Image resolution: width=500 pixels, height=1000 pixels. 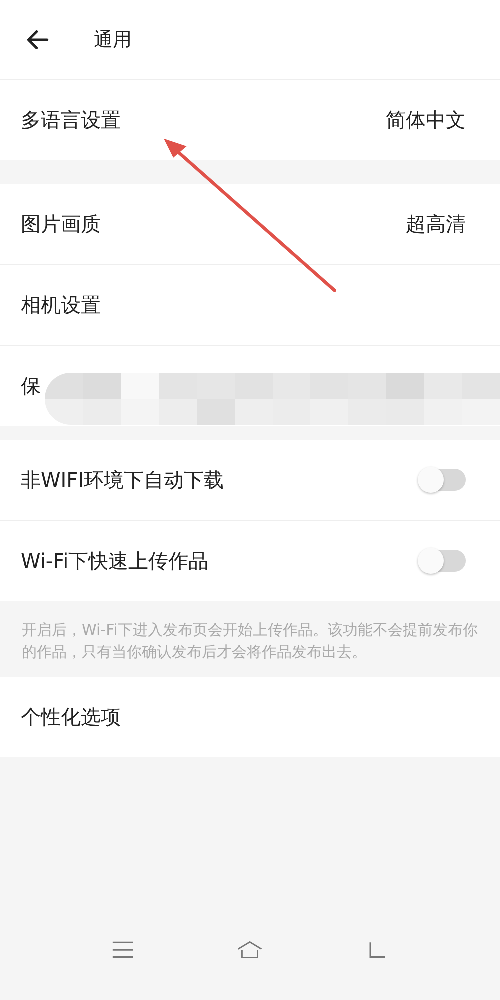 What do you see at coordinates (250, 305) in the screenshot?
I see `settings-row: 相机设置` at bounding box center [250, 305].